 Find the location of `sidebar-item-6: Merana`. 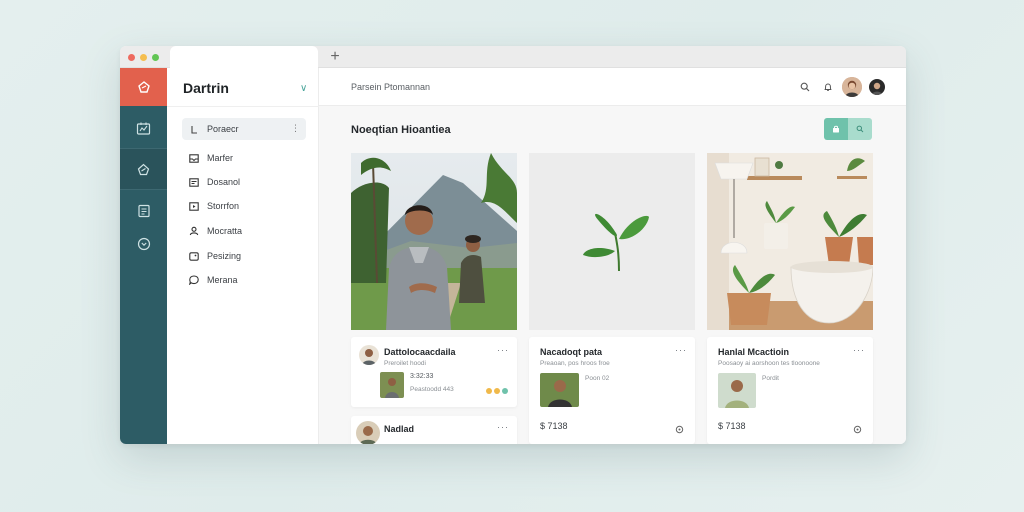

sidebar-item-6: Merana is located at coordinates (244, 280).